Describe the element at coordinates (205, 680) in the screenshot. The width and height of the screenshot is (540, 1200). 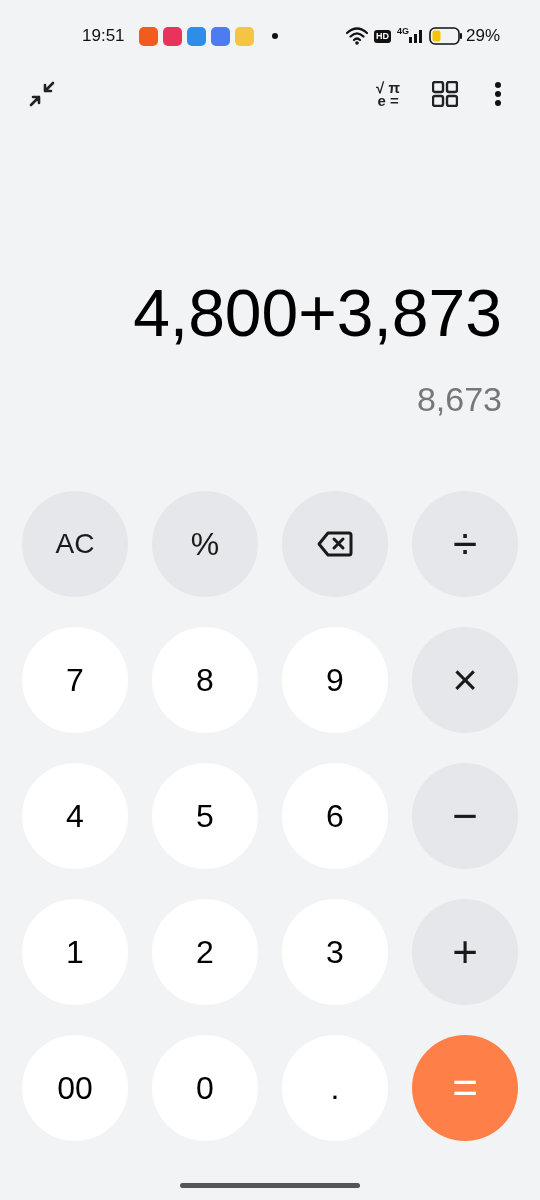
I see `calculator-key: 8` at that location.